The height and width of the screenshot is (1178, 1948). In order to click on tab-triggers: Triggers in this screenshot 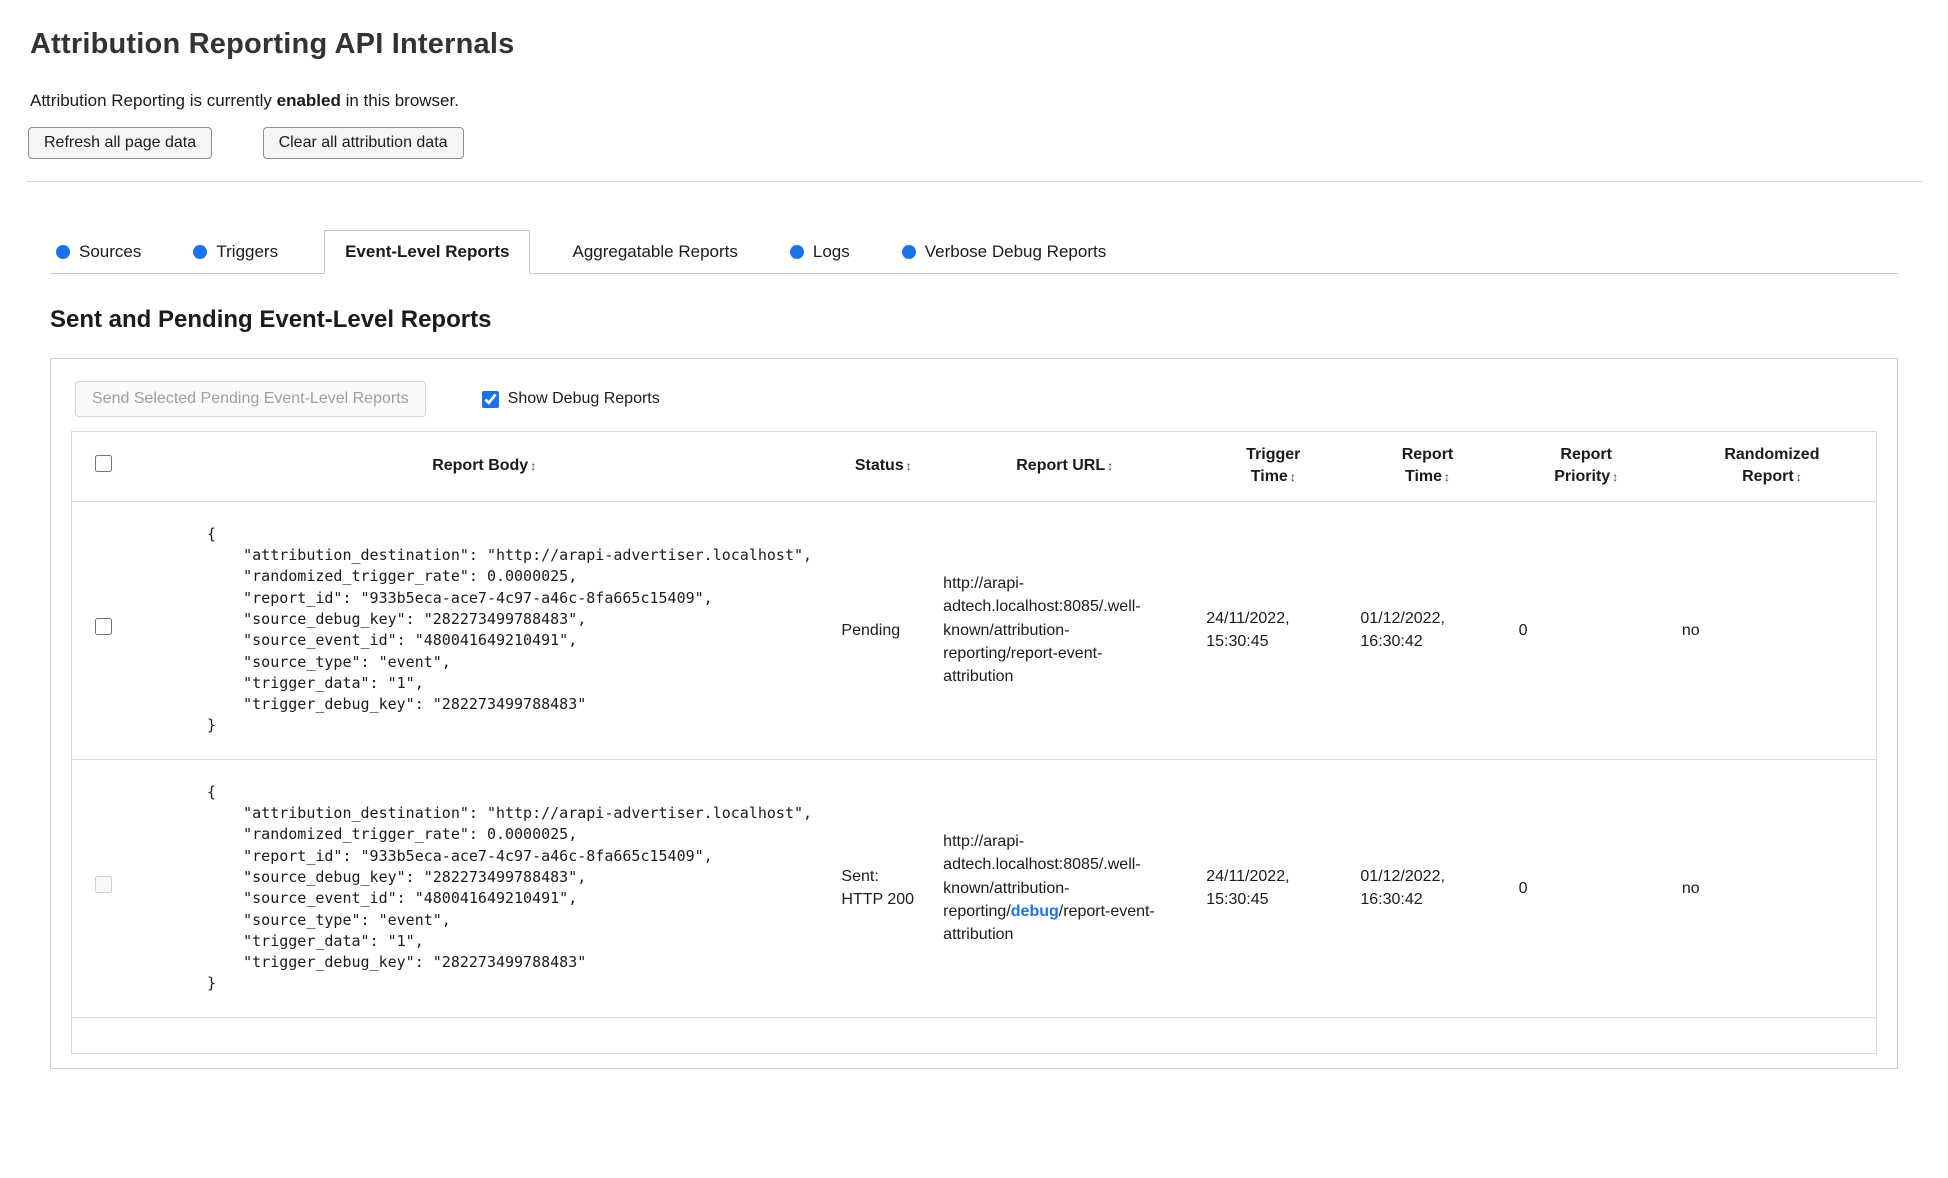, I will do `click(235, 252)`.